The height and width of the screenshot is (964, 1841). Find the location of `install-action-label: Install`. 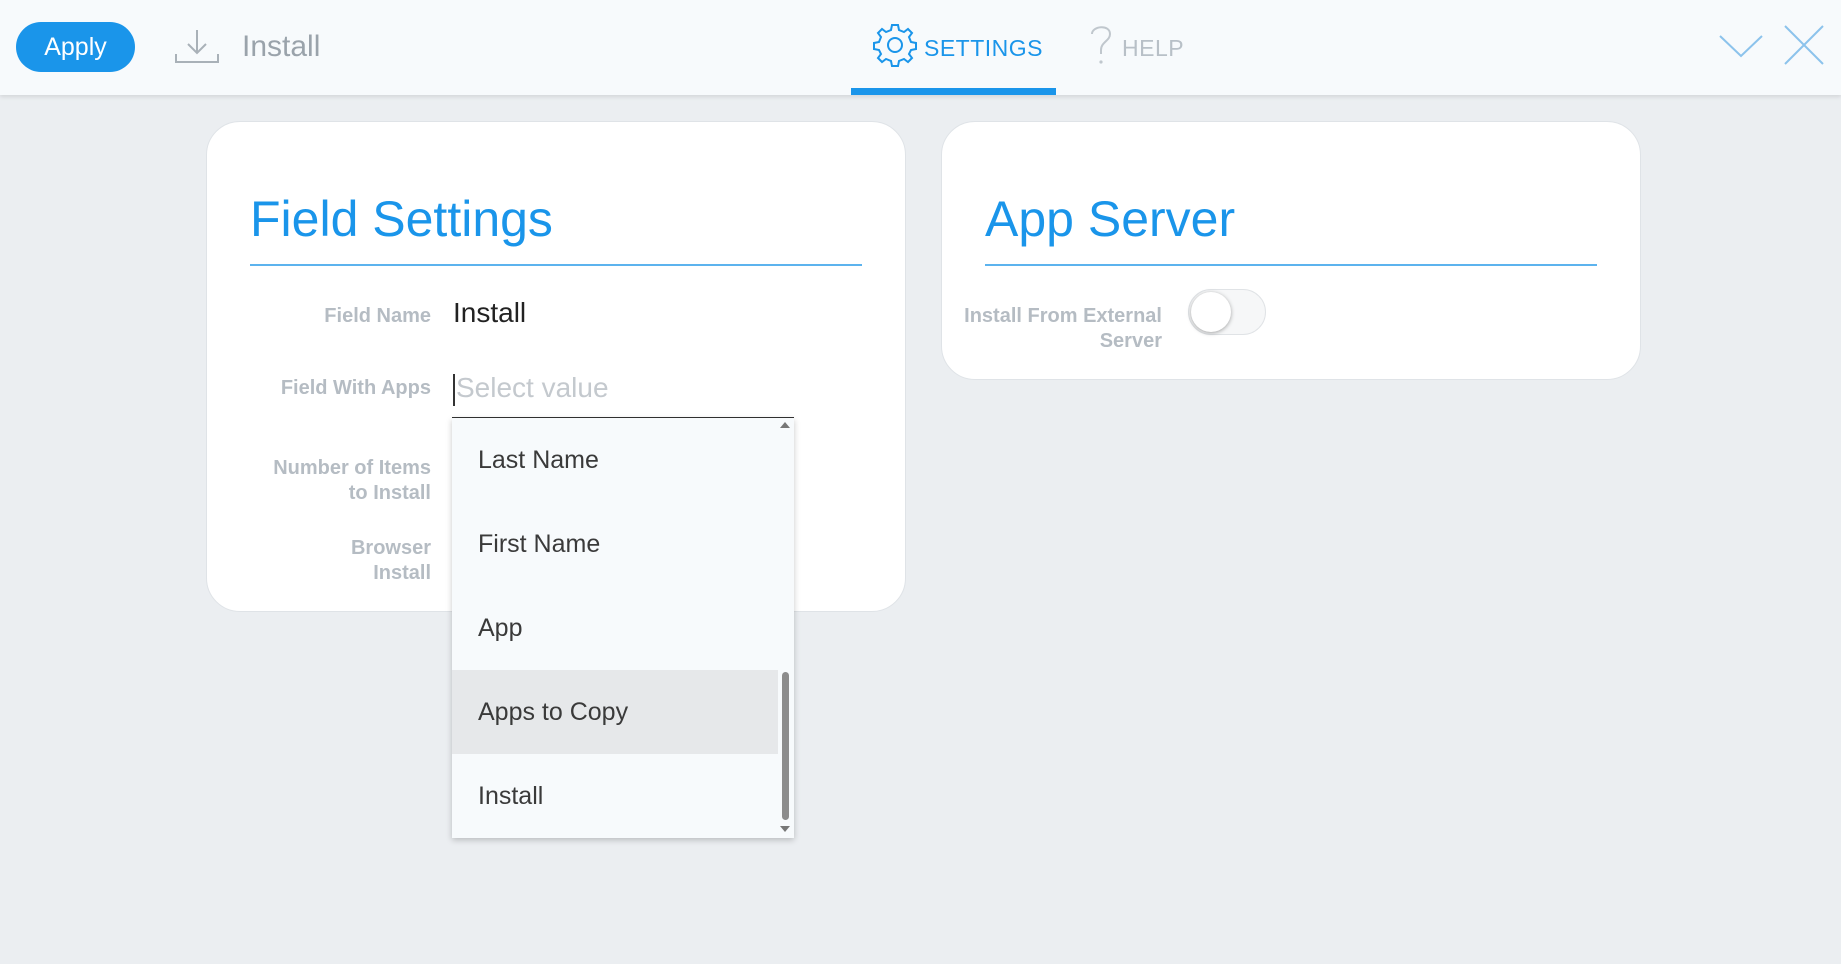

install-action-label: Install is located at coordinates (281, 46).